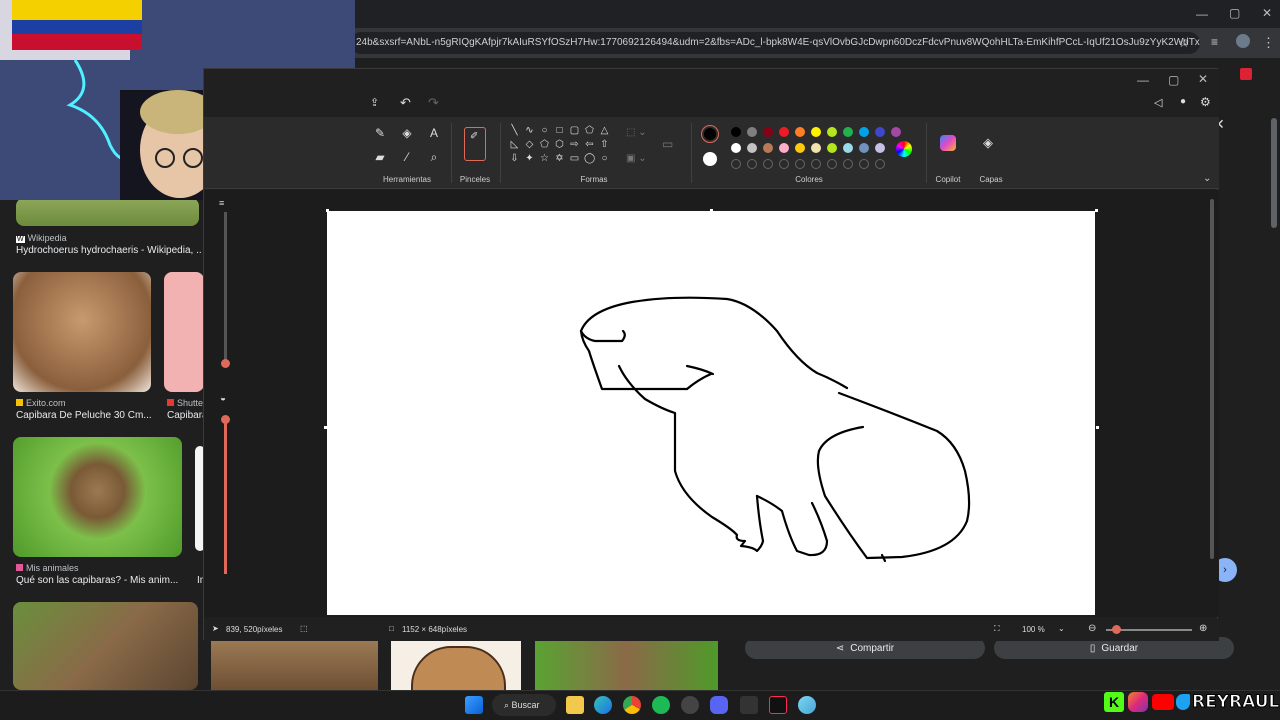 The width and height of the screenshot is (1280, 720). What do you see at coordinates (710, 134) in the screenshot?
I see `primary-color` at bounding box center [710, 134].